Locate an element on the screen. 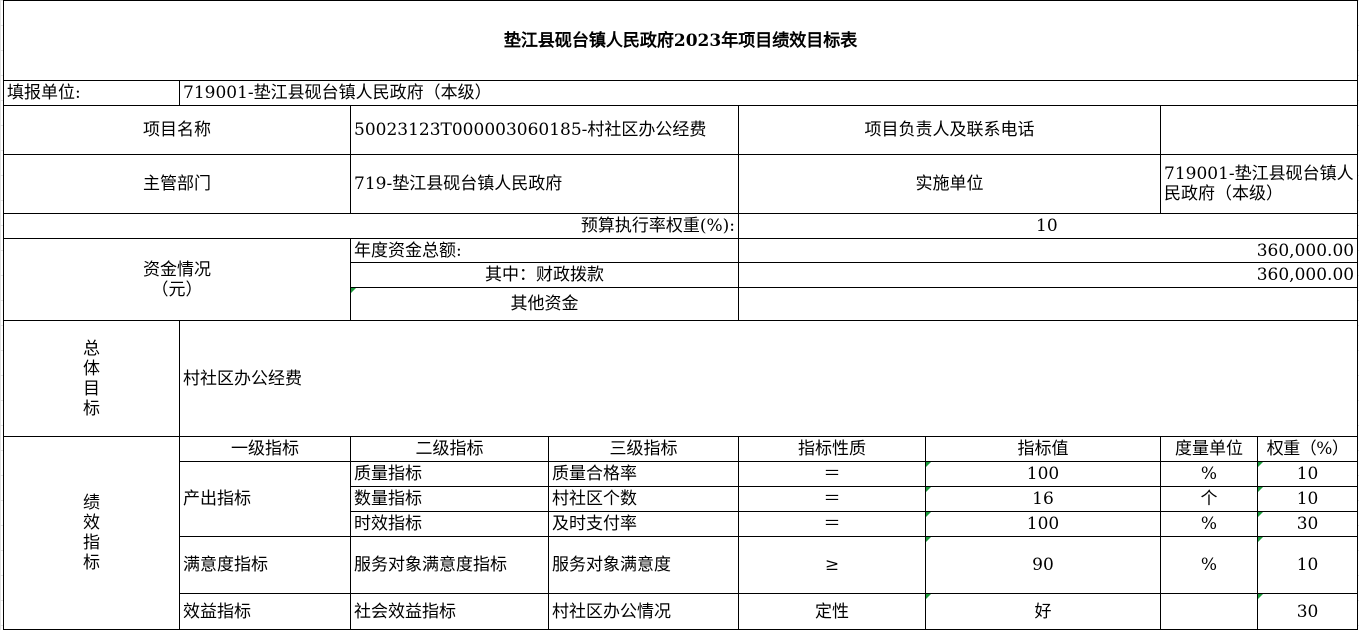  table-row: 产出指标 质量指标 质量合格率 ＝ 100 % 10 is located at coordinates (681, 499).